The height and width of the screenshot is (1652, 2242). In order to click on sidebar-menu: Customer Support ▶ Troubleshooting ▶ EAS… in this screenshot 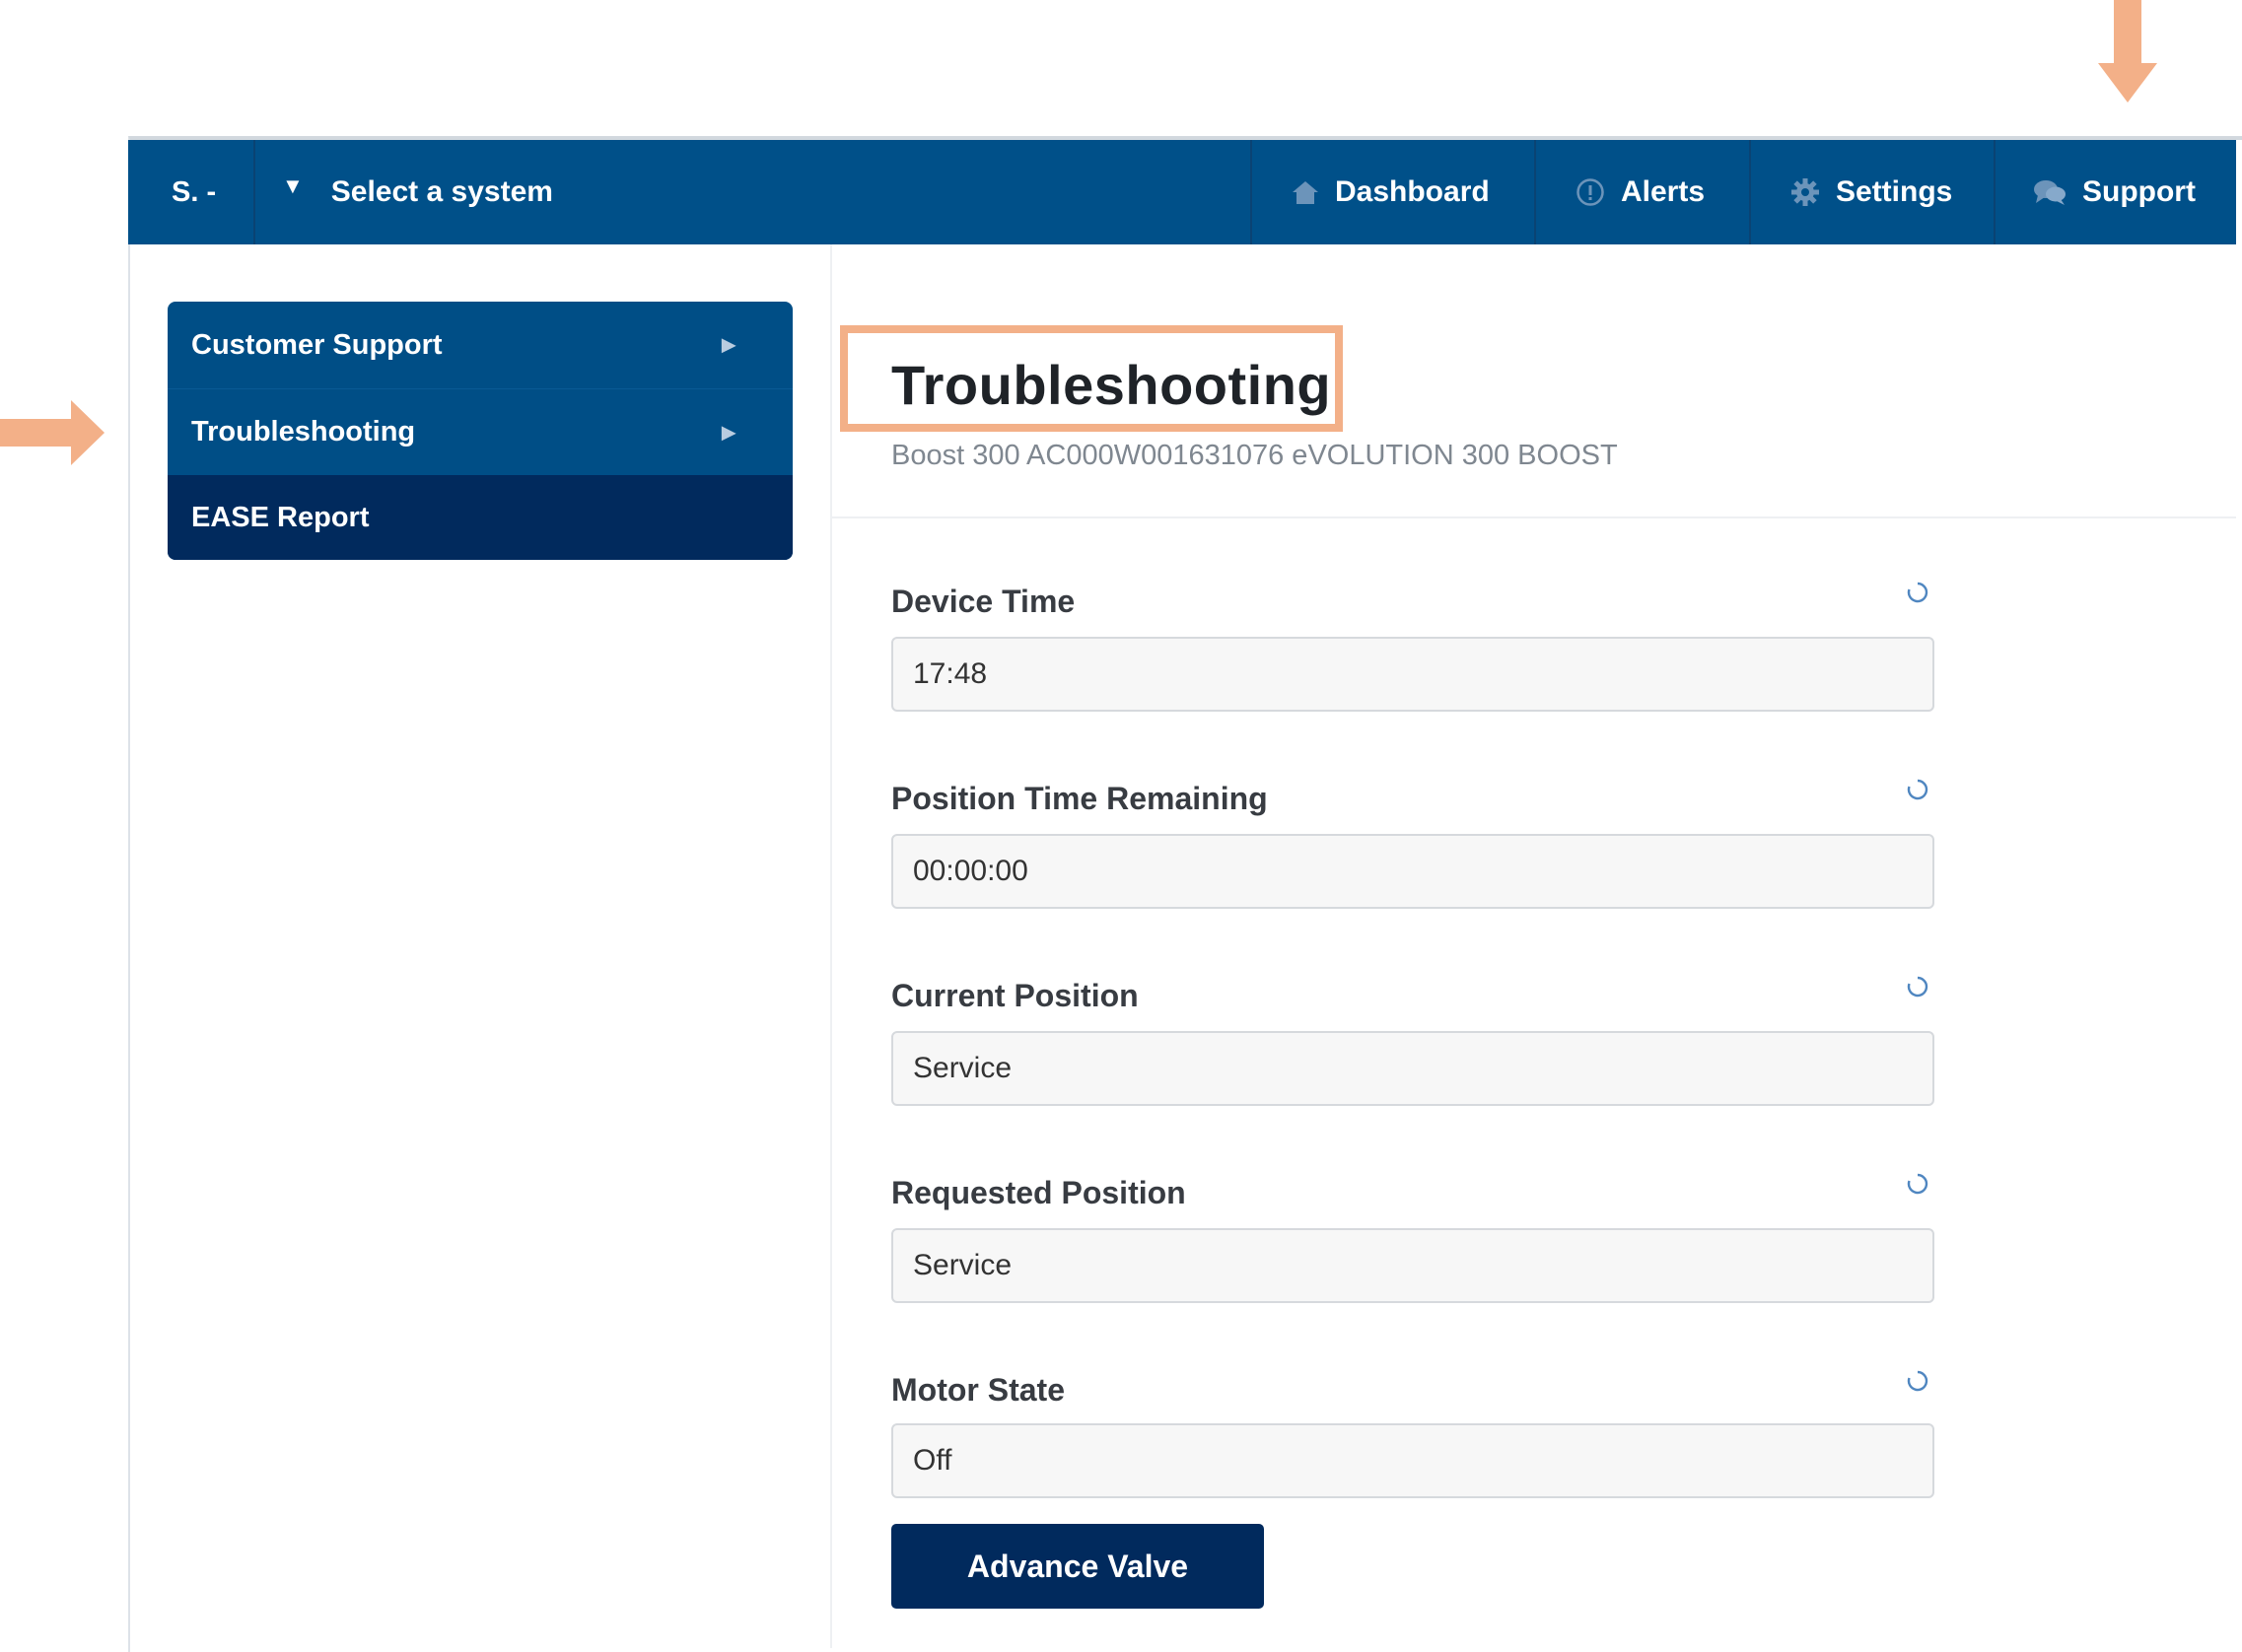, I will do `click(480, 431)`.